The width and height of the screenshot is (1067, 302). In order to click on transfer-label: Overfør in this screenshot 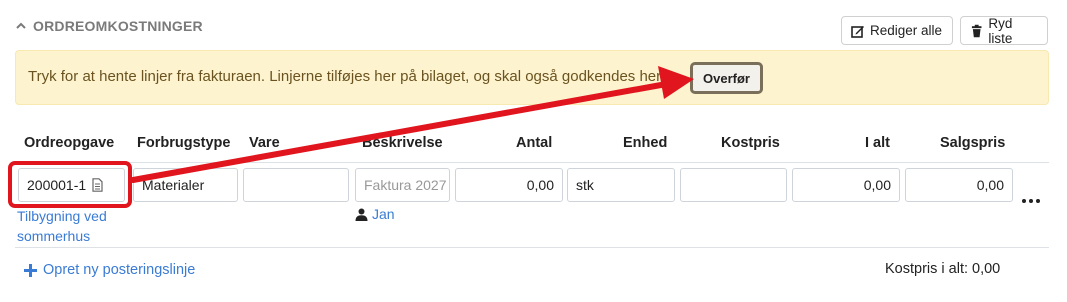, I will do `click(726, 78)`.